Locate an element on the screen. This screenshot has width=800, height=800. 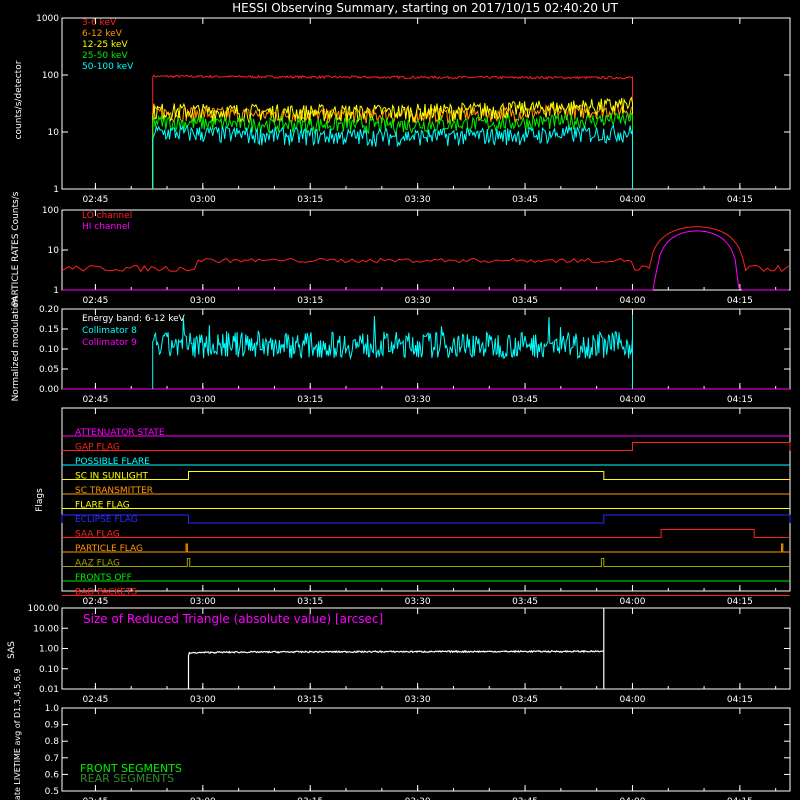
series-line-50-100-kev is located at coordinates (392, 156).